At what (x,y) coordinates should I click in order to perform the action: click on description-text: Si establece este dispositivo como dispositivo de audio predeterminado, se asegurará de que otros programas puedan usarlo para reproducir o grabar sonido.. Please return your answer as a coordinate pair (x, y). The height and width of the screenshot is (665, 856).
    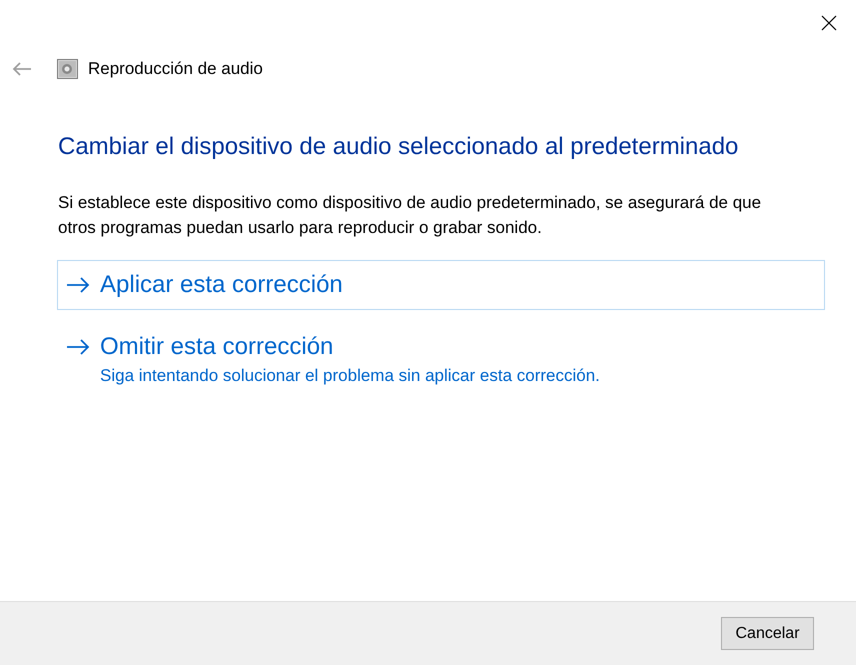
    Looking at the image, I should click on (410, 215).